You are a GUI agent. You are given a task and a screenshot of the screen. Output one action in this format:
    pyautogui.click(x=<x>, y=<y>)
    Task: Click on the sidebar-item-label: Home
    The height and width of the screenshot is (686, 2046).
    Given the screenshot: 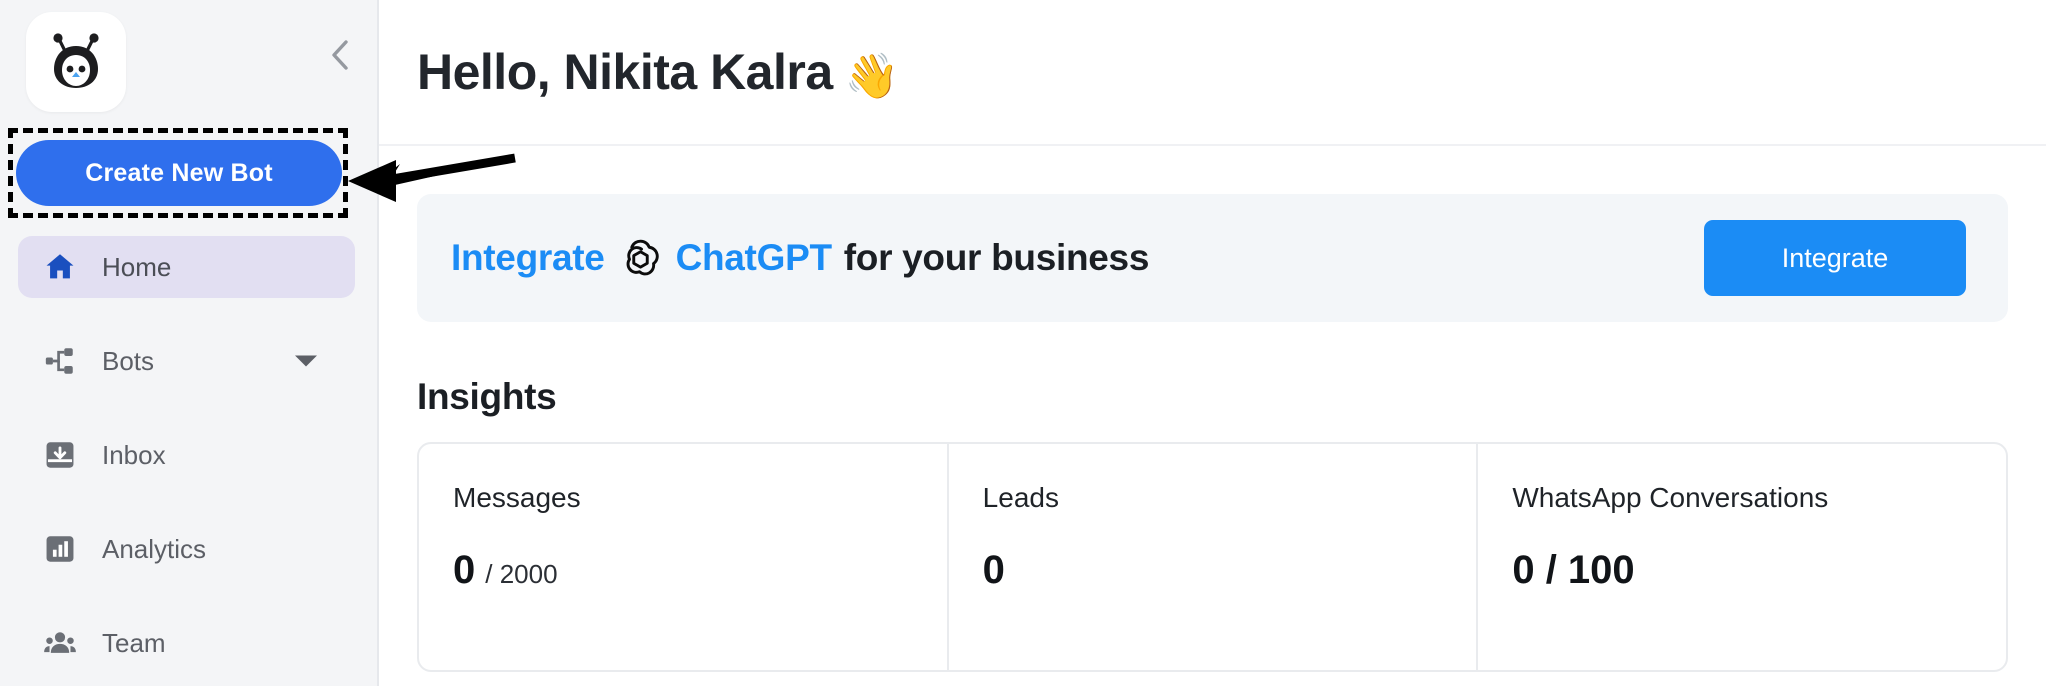 What is the action you would take?
    pyautogui.click(x=137, y=266)
    